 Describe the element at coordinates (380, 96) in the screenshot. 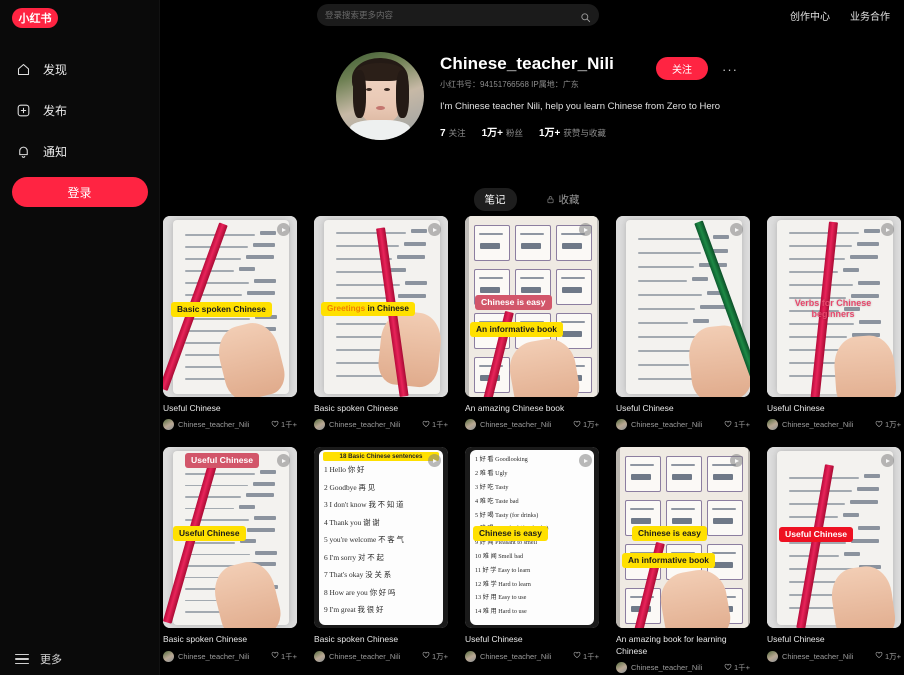

I see `avatar` at that location.